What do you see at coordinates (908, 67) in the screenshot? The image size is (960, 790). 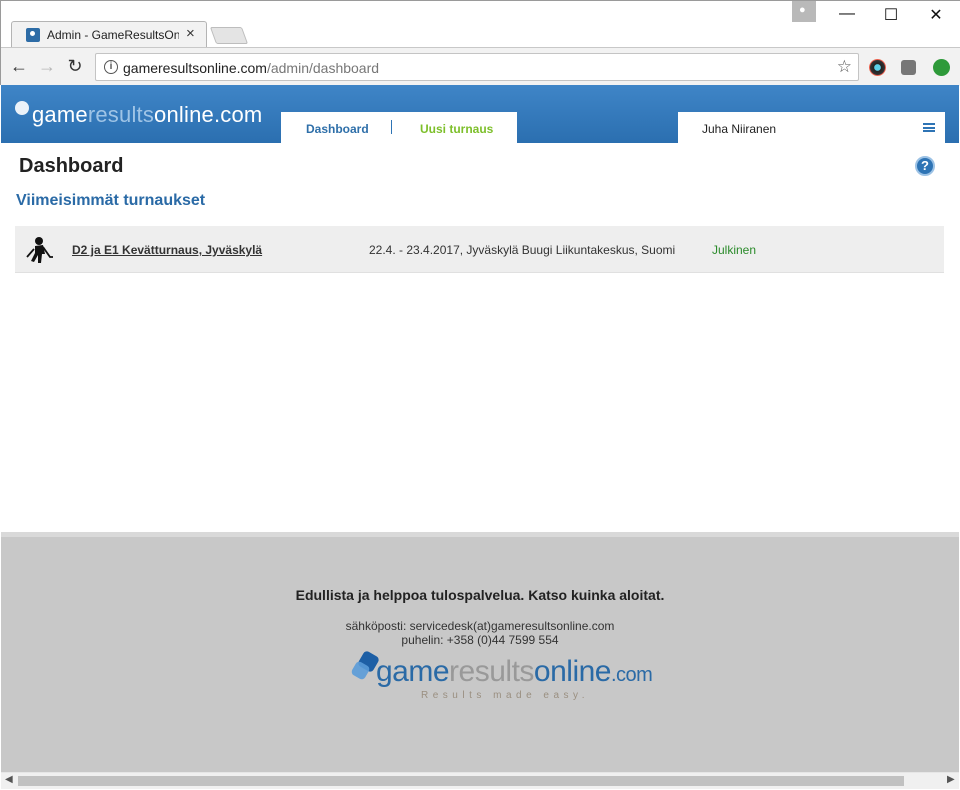 I see `shopping-bag-extension-icon` at bounding box center [908, 67].